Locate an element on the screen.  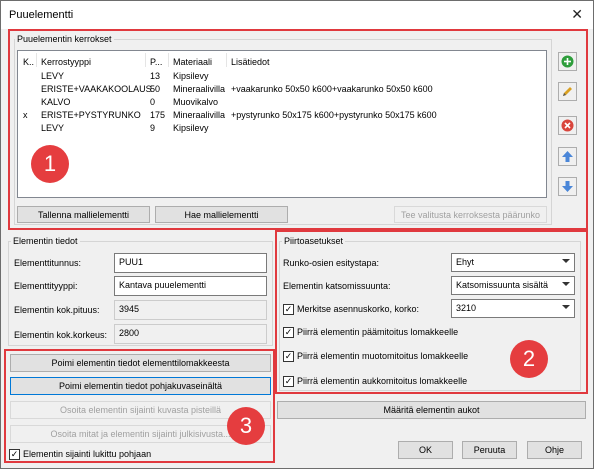
row-type: ERISTE+VAAKAKOOLAUS is located at coordinates (96, 89).